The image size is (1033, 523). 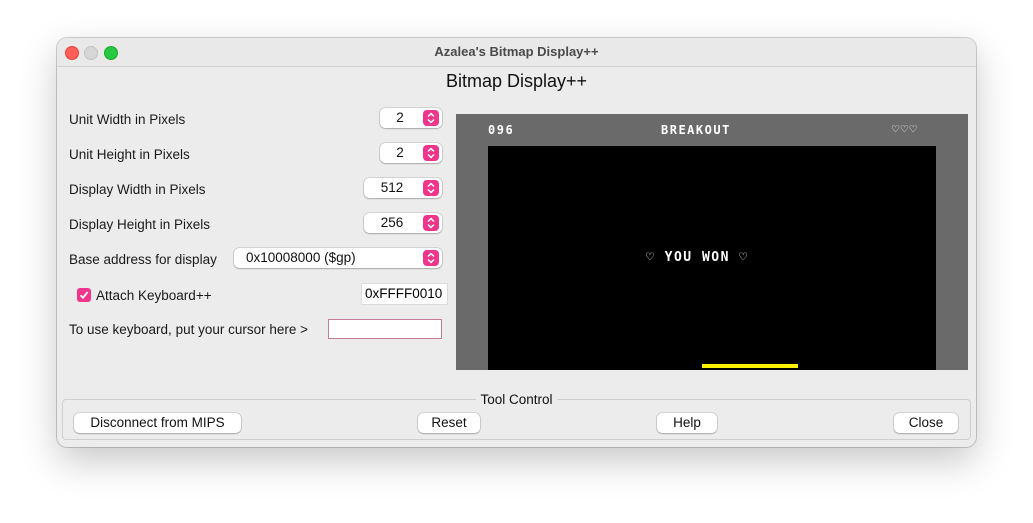 I want to click on keyboard-input-field, so click(x=385, y=329).